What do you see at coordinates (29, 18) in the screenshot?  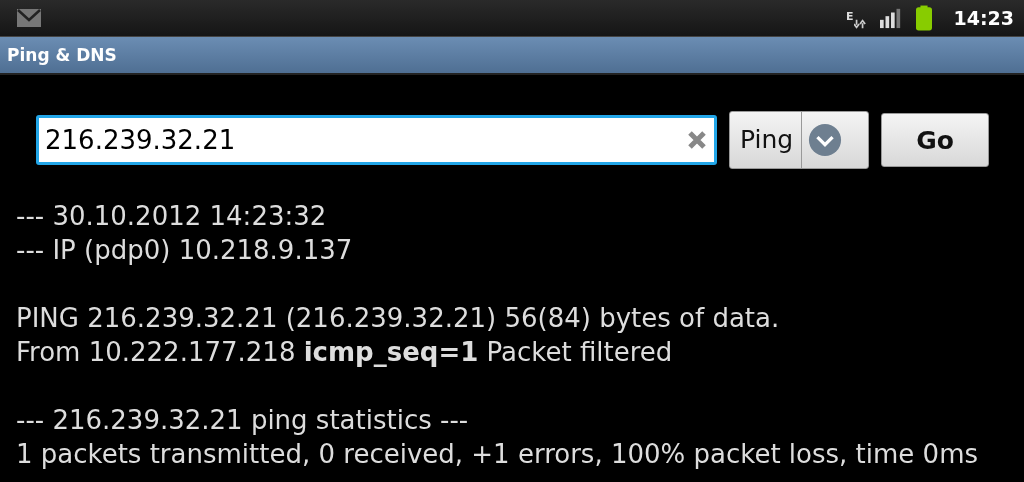 I see `mail-icon` at bounding box center [29, 18].